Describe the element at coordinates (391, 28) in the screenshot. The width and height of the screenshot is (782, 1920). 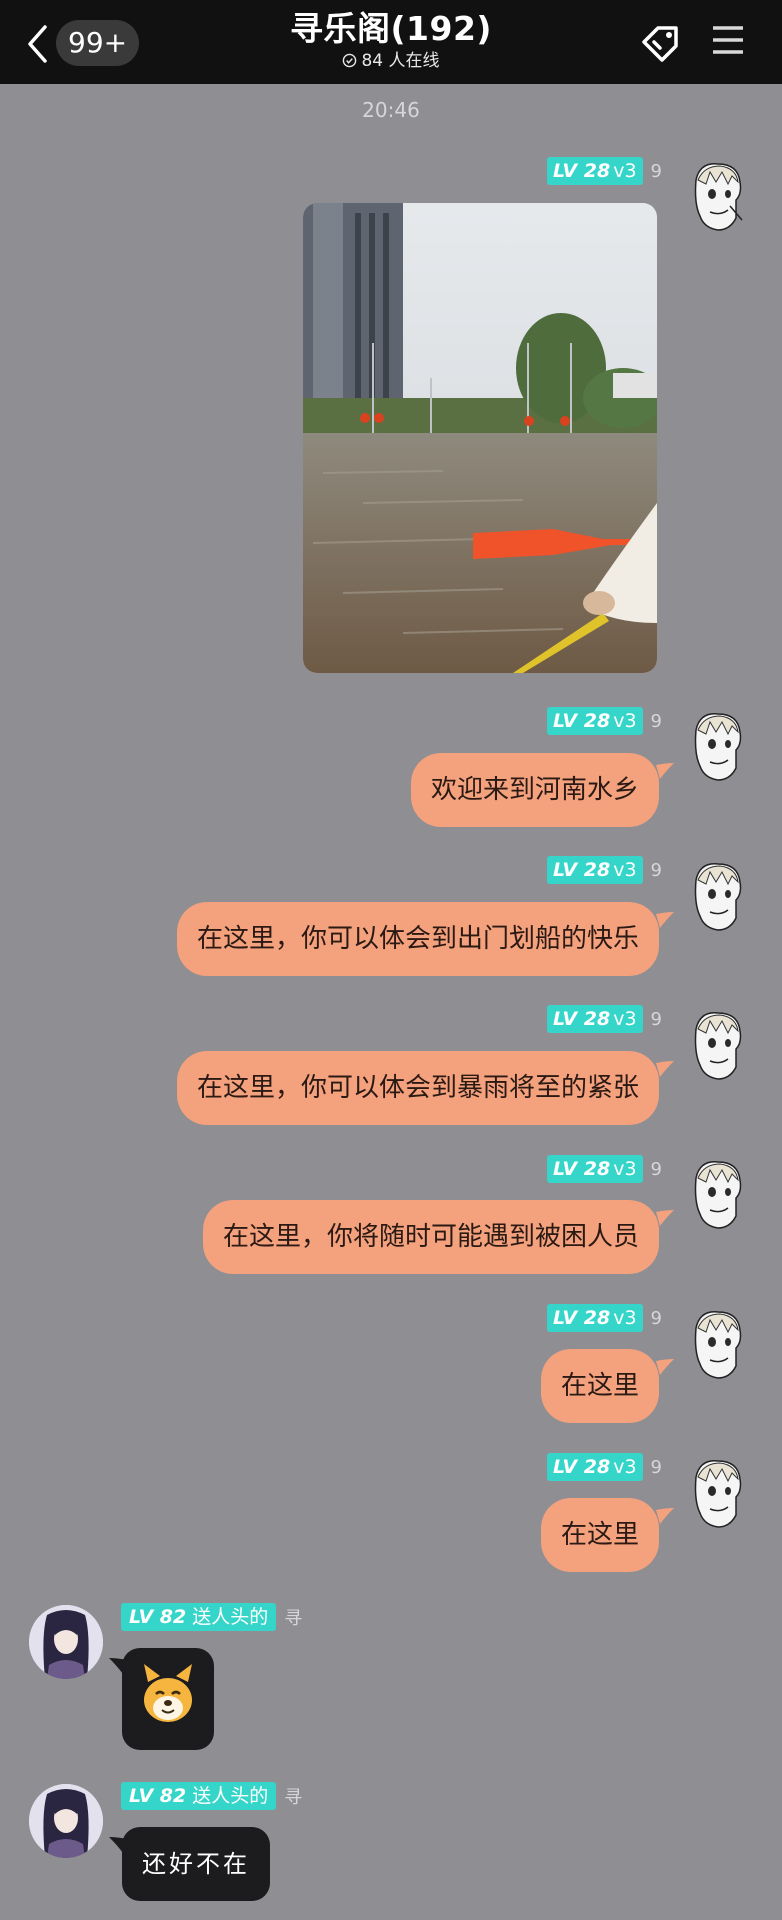
I see `group-title: 寻乐阁(192)` at that location.